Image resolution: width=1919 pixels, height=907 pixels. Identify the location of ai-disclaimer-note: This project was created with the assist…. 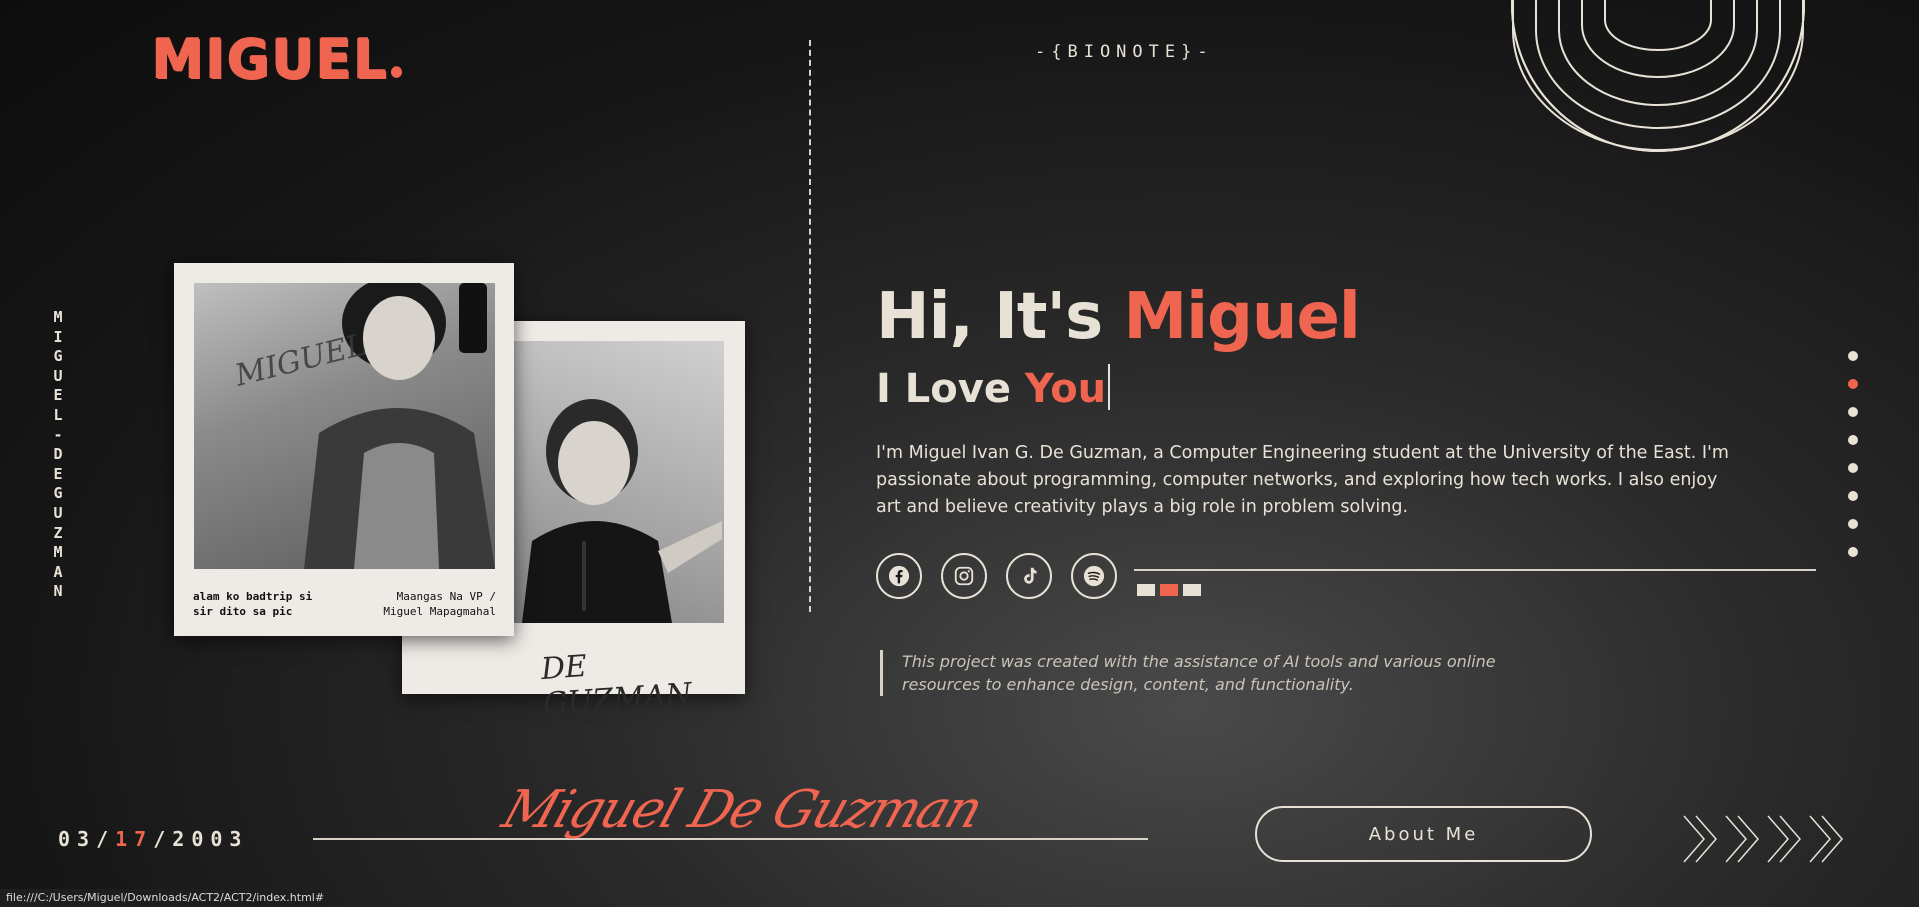
(1191, 673).